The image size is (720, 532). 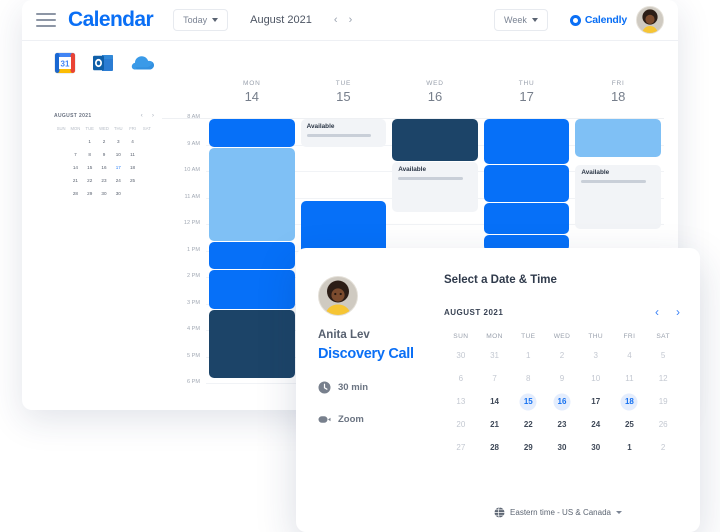 I want to click on week-day-column-header: THU 17, so click(x=527, y=99).